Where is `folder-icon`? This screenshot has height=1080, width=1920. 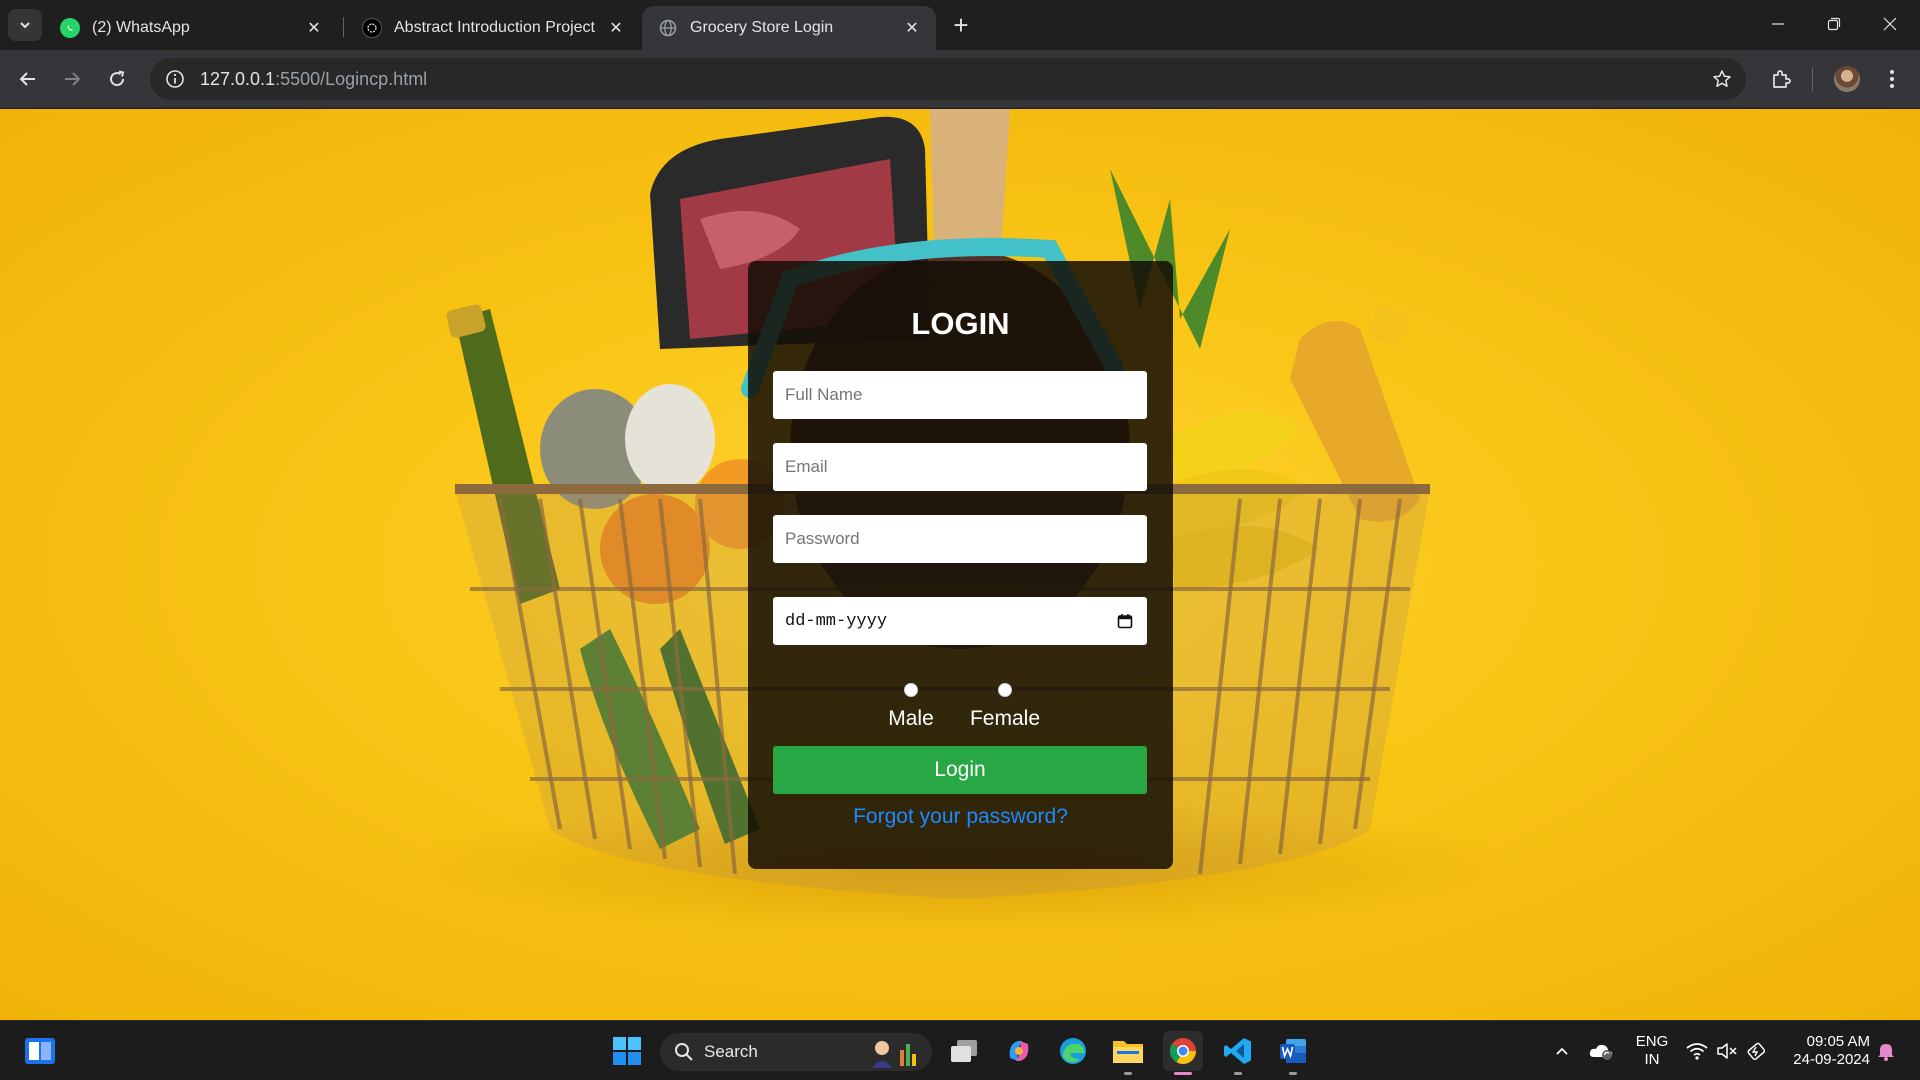 folder-icon is located at coordinates (1128, 1052).